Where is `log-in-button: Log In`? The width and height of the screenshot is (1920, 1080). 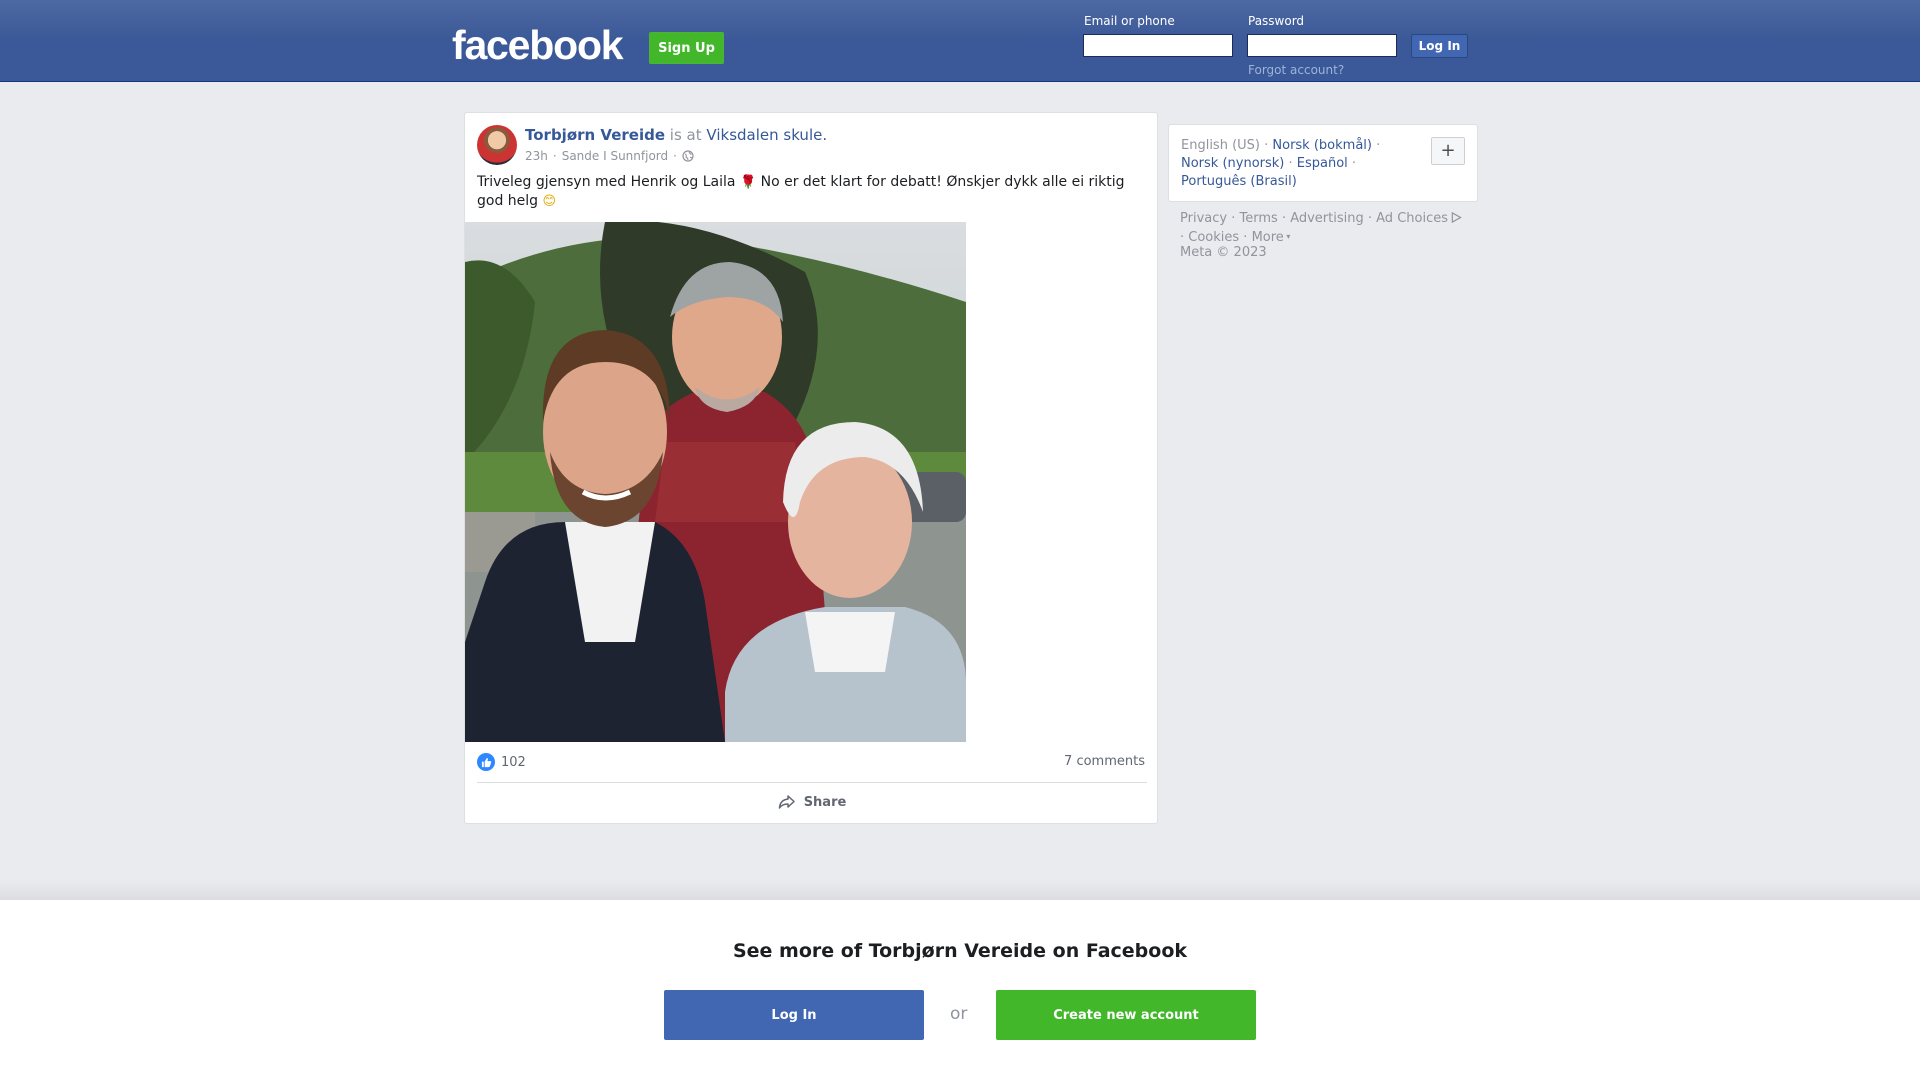
log-in-button: Log In is located at coordinates (1439, 46).